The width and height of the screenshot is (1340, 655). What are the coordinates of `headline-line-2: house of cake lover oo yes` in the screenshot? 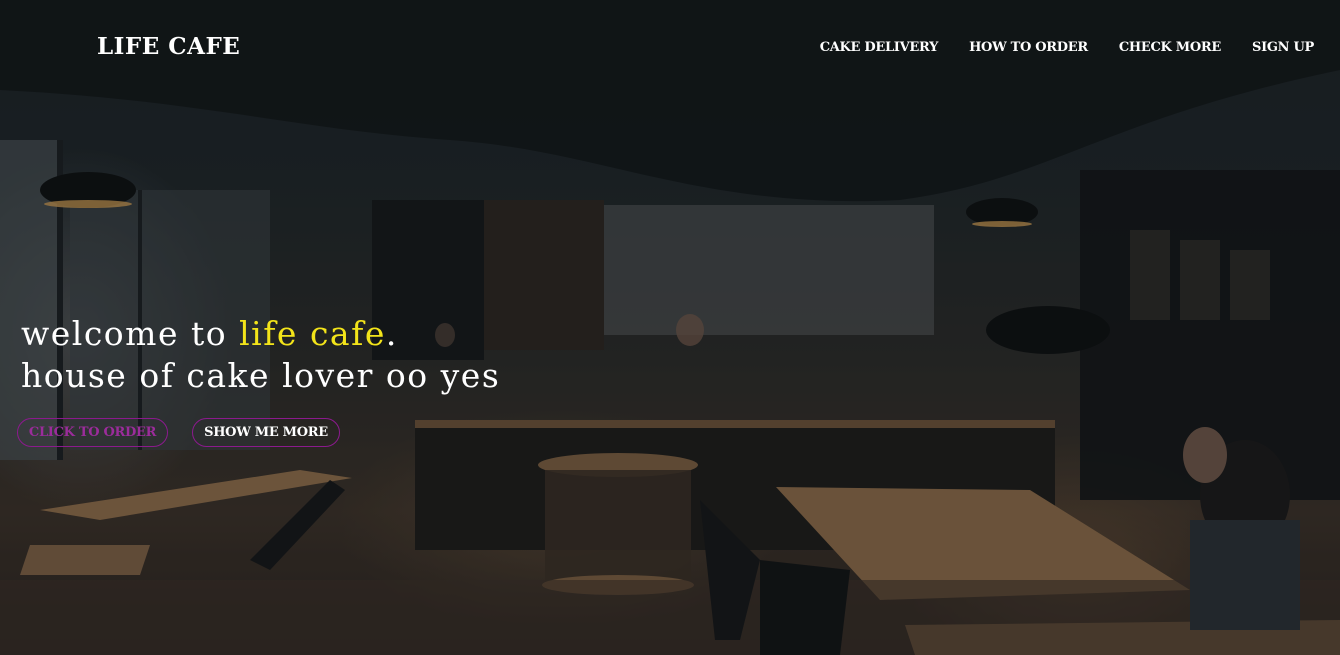 It's located at (261, 375).